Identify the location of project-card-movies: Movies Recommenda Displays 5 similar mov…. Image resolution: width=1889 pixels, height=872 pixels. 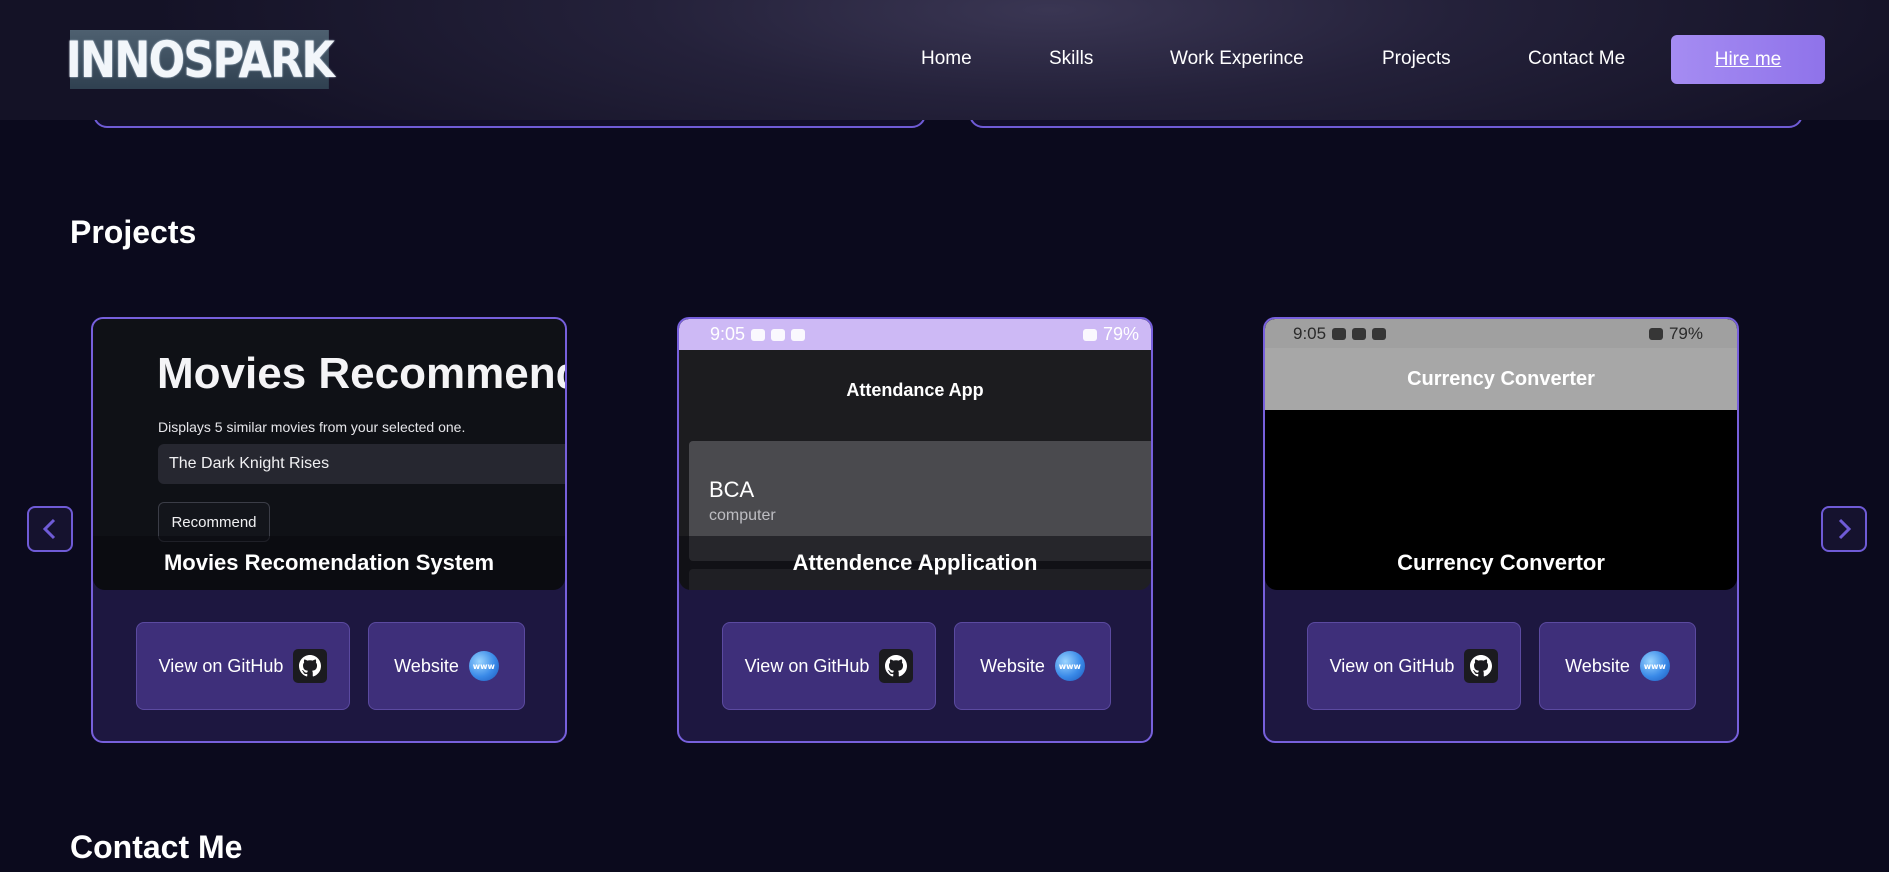
(329, 530).